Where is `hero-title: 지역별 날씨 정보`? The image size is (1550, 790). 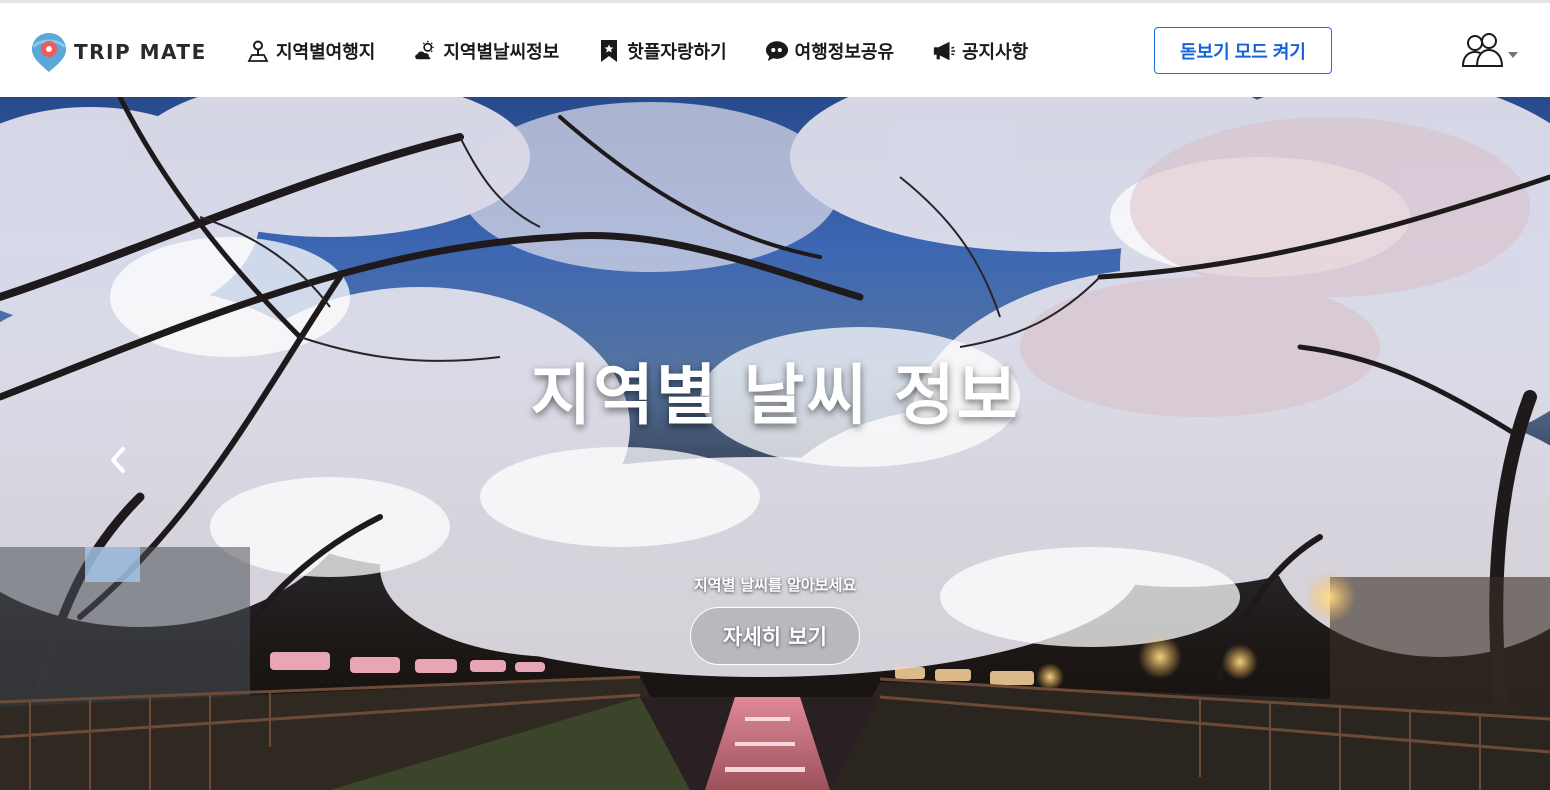
hero-title: 지역별 날씨 정보 is located at coordinates (775, 395).